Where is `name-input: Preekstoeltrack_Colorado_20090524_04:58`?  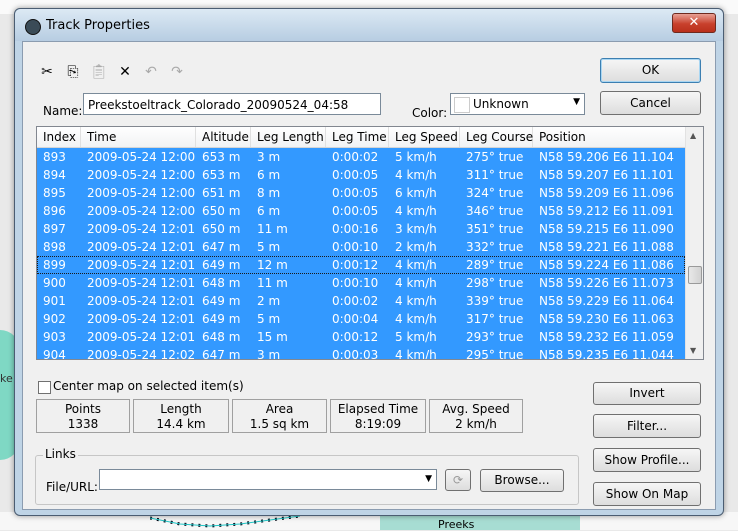 name-input: Preekstoeltrack_Colorado_20090524_04:58 is located at coordinates (232, 104).